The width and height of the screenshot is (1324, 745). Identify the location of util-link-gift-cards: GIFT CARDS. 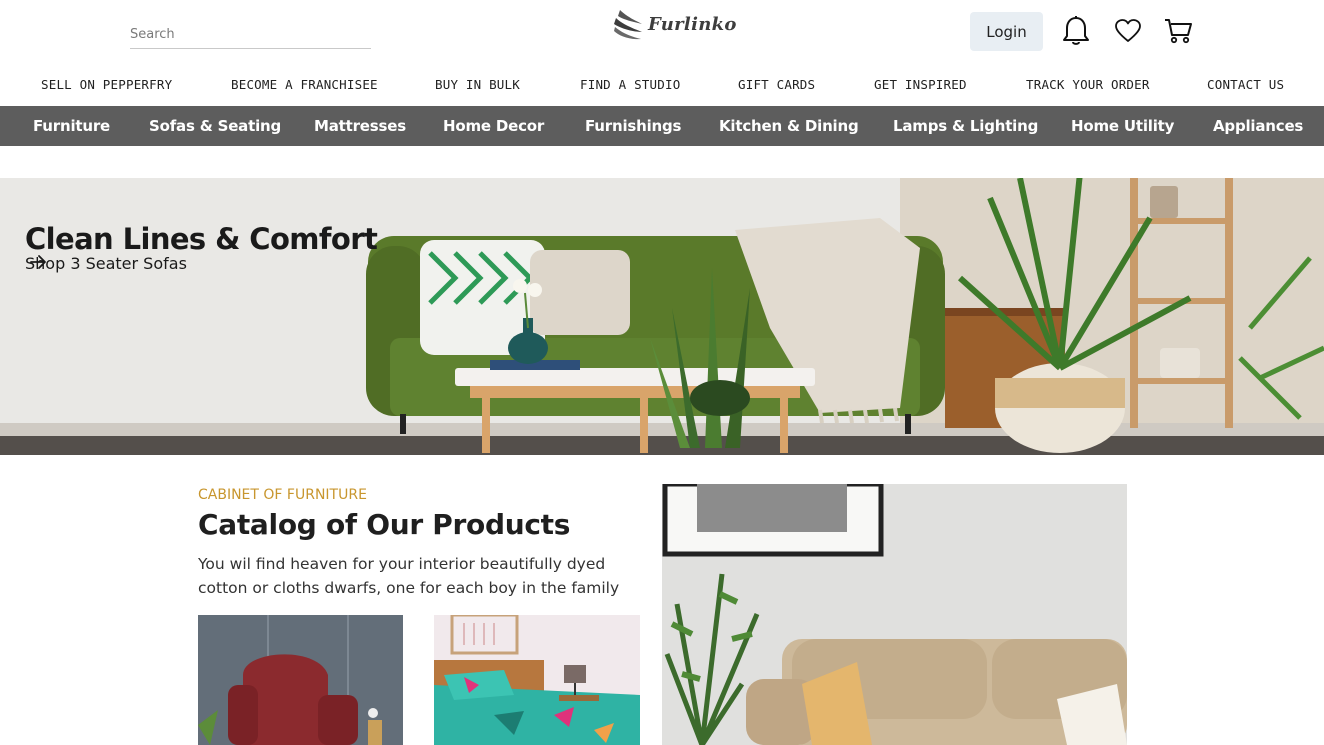
(776, 84).